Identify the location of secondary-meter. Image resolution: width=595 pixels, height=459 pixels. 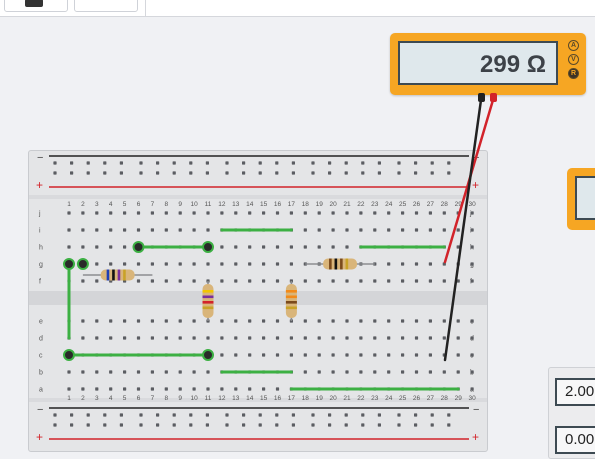
(581, 199).